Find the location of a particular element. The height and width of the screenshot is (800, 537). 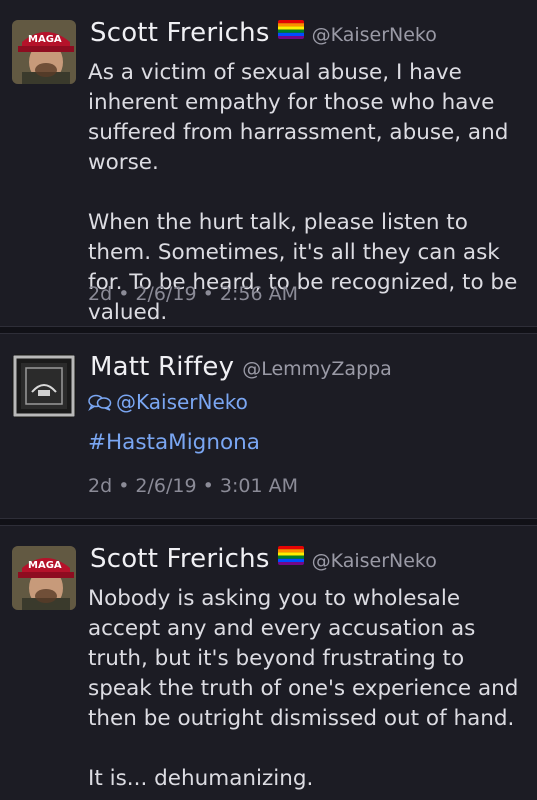

hashtag-link: #HastaMignona is located at coordinates (174, 442).